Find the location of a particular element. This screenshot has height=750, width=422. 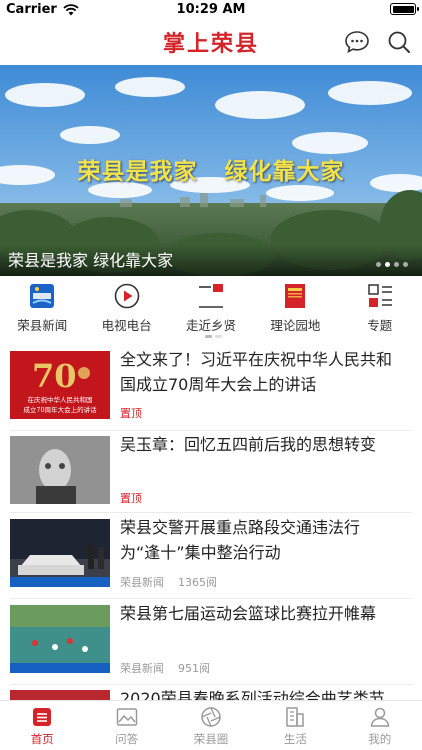

tab-life: 生活 is located at coordinates (295, 725).